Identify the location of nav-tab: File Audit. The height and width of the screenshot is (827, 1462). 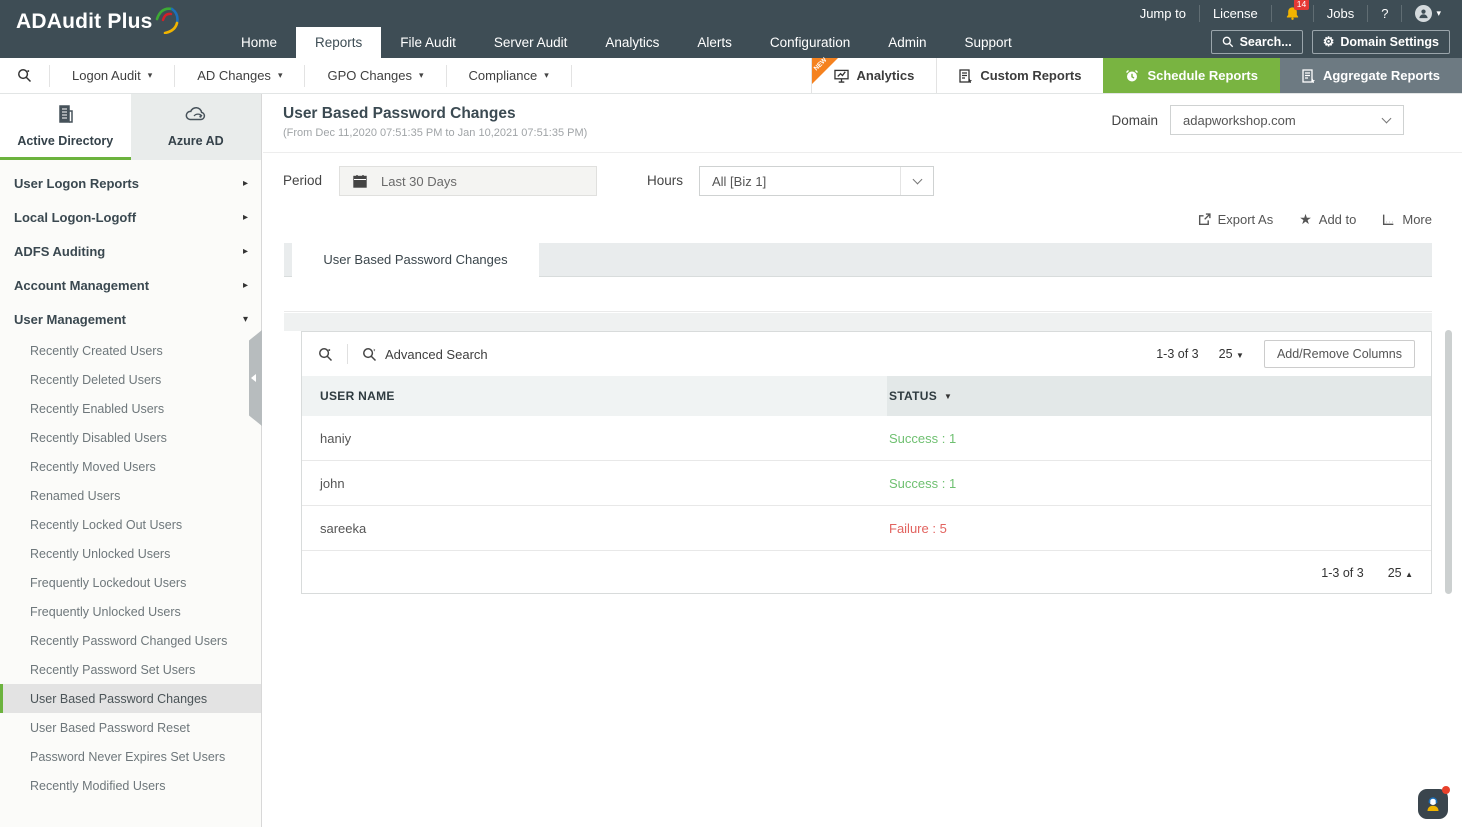
(428, 42).